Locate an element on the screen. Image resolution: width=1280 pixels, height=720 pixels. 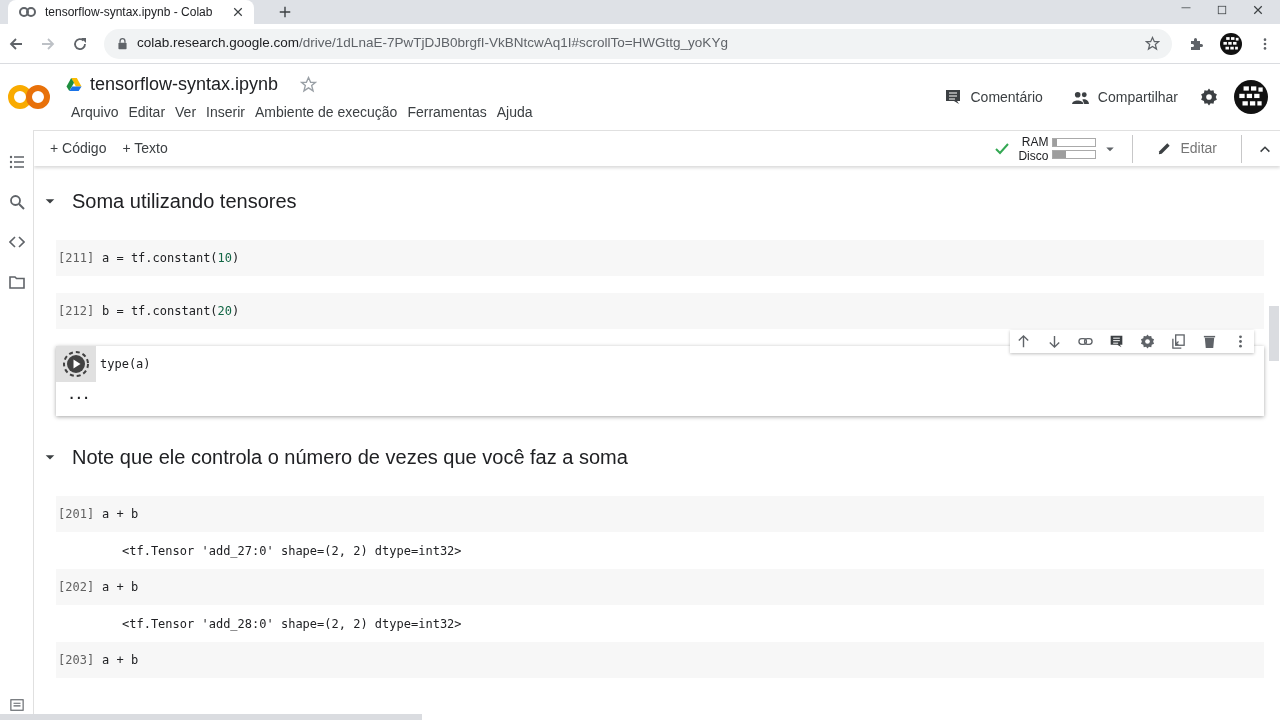
code-line: type(a) is located at coordinates (125, 364).